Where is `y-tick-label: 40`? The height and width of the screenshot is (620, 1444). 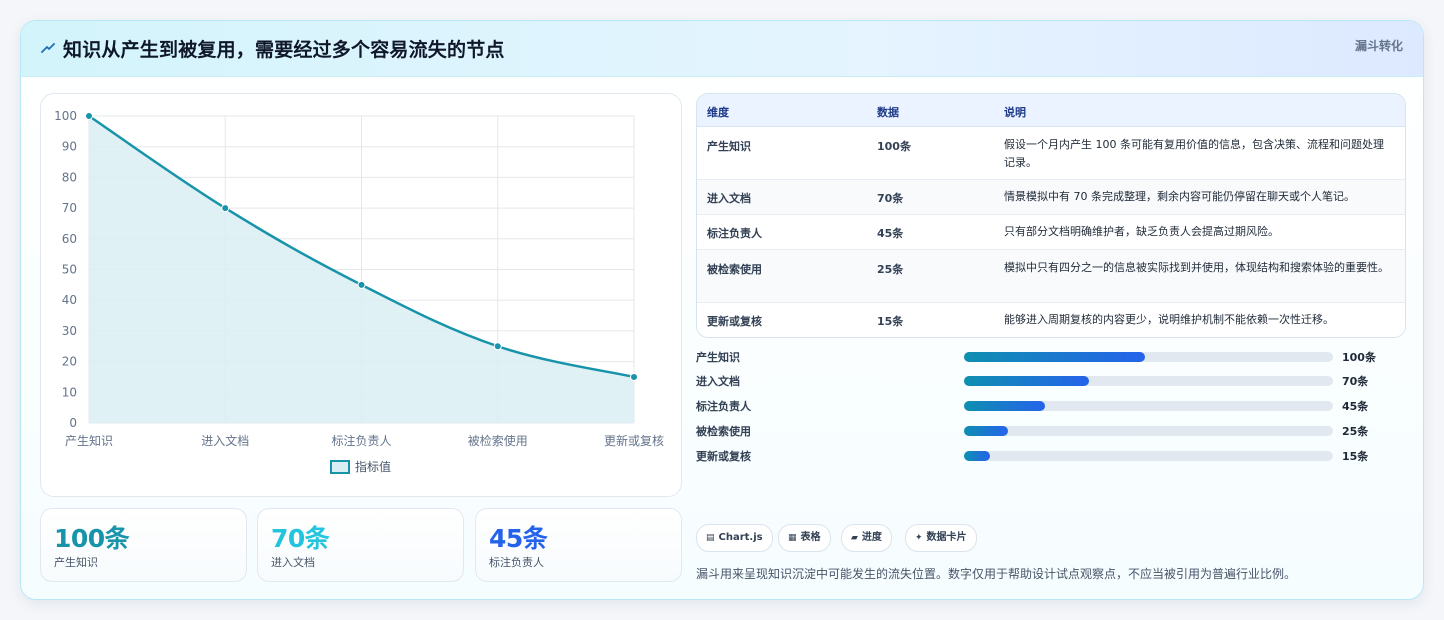
y-tick-label: 40 is located at coordinates (69, 300).